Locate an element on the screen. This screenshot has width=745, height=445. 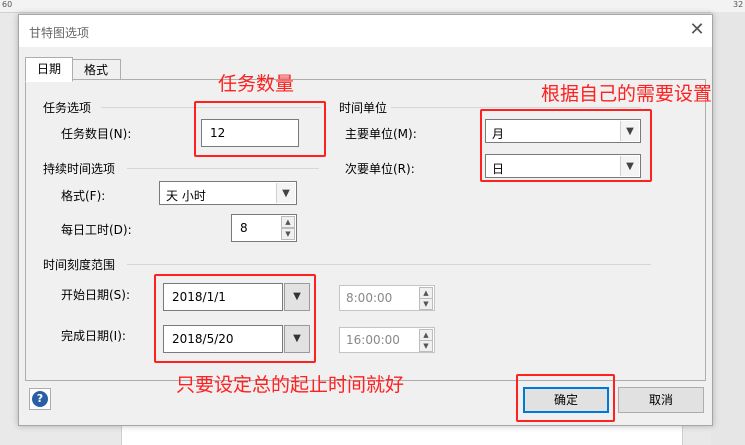
section-task-options: 任务选项 is located at coordinates (67, 108).